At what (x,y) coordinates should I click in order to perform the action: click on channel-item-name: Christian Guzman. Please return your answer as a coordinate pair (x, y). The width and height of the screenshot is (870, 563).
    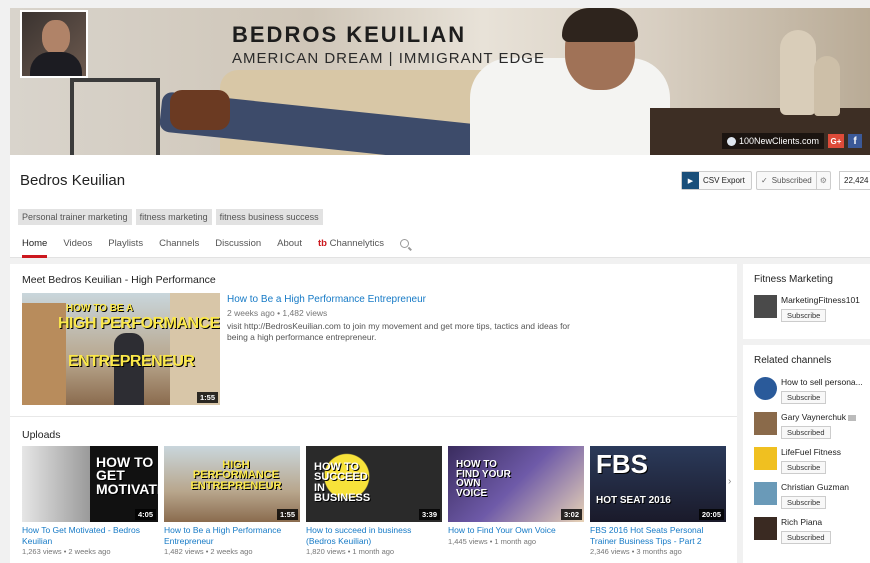
    Looking at the image, I should click on (815, 487).